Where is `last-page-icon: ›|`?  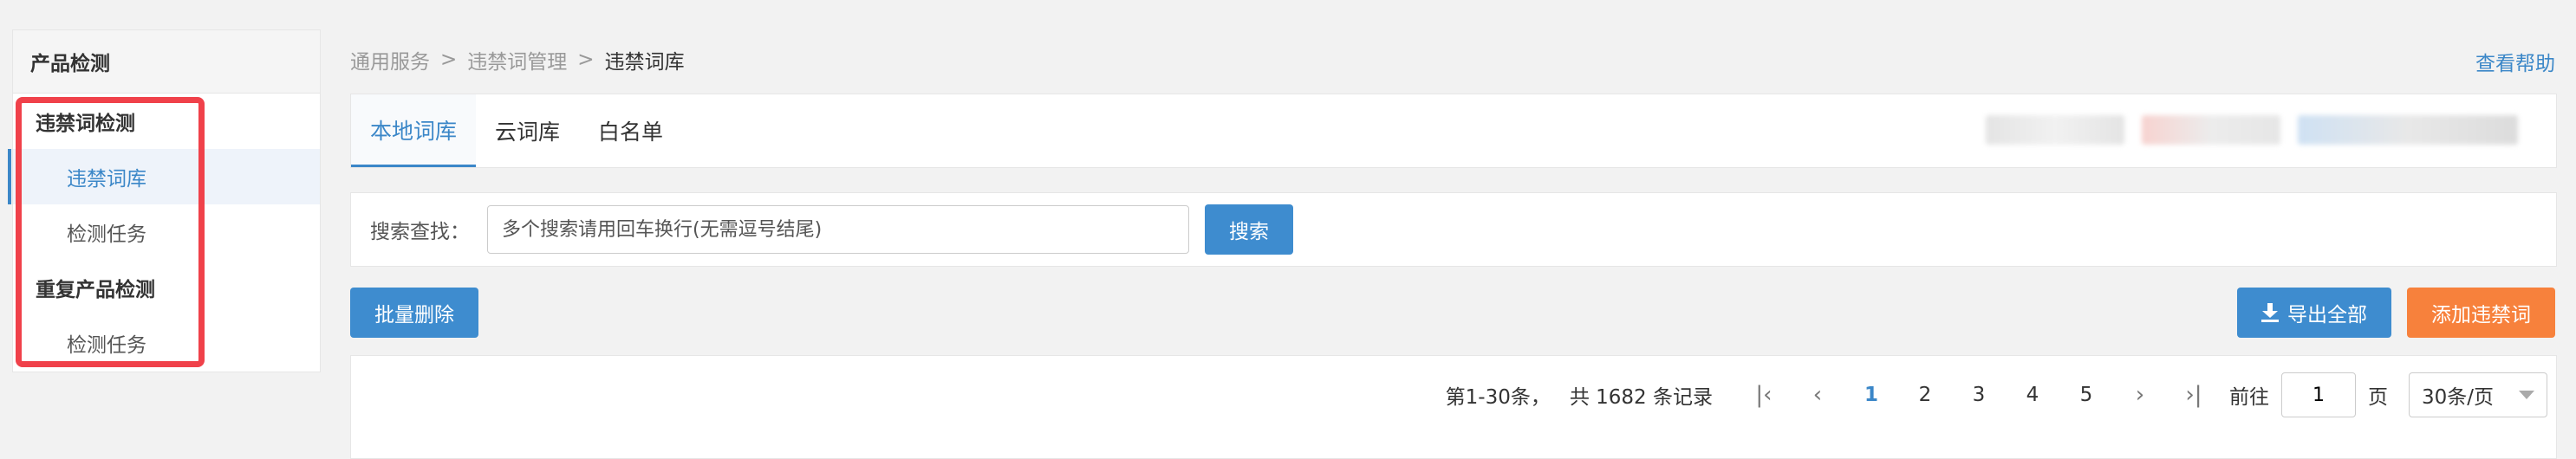 last-page-icon: ›| is located at coordinates (2193, 395).